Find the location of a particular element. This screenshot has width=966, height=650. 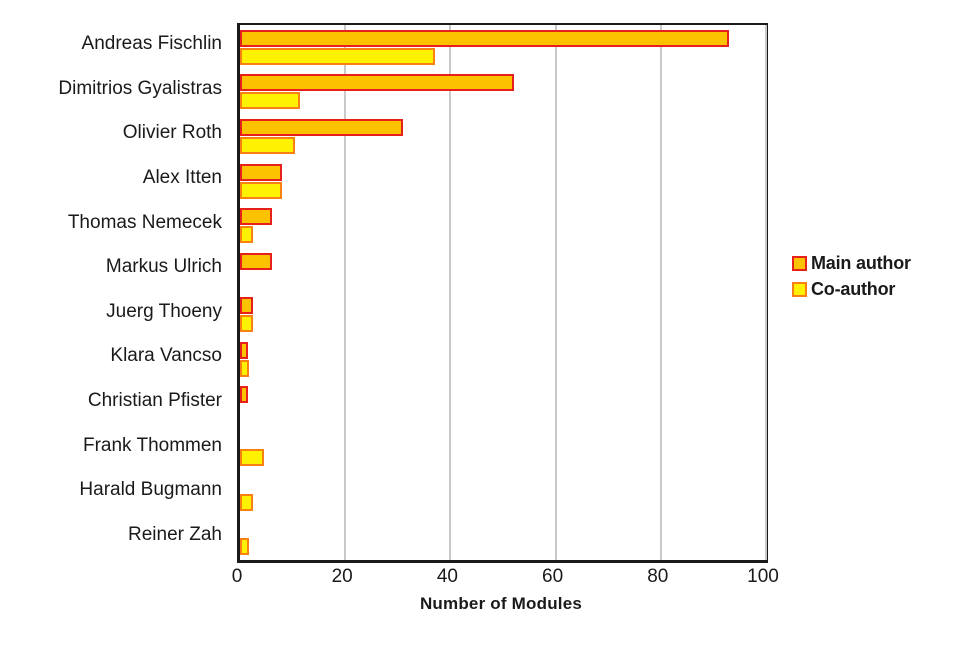

x-axis-tick-labels: 0 20 40 60 80 100 is located at coordinates (505, 579).